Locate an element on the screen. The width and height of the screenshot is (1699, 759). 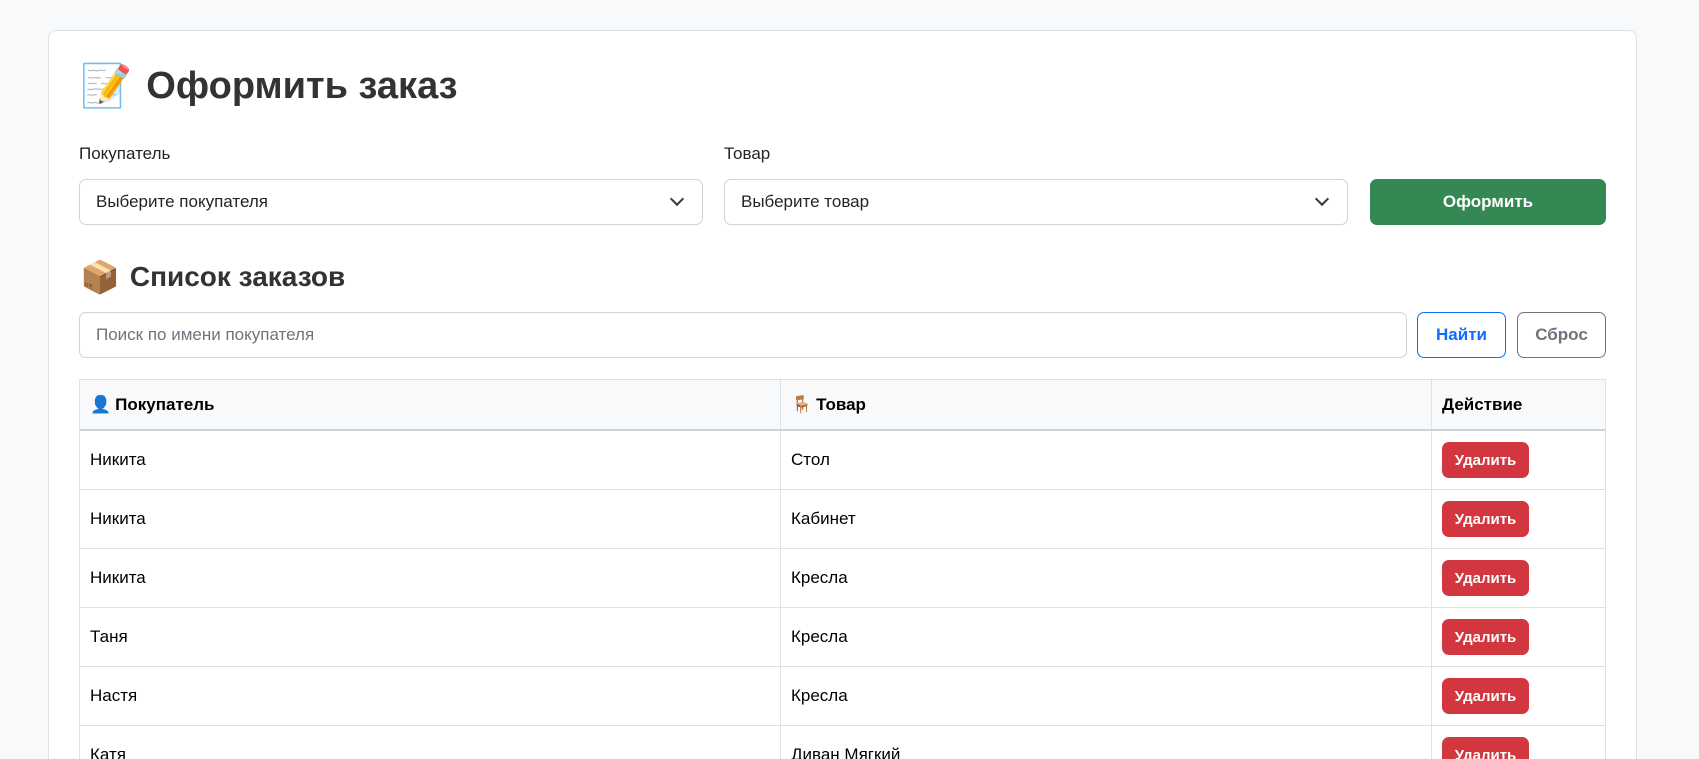
page-title-text: Оформить заказ is located at coordinates (302, 86).